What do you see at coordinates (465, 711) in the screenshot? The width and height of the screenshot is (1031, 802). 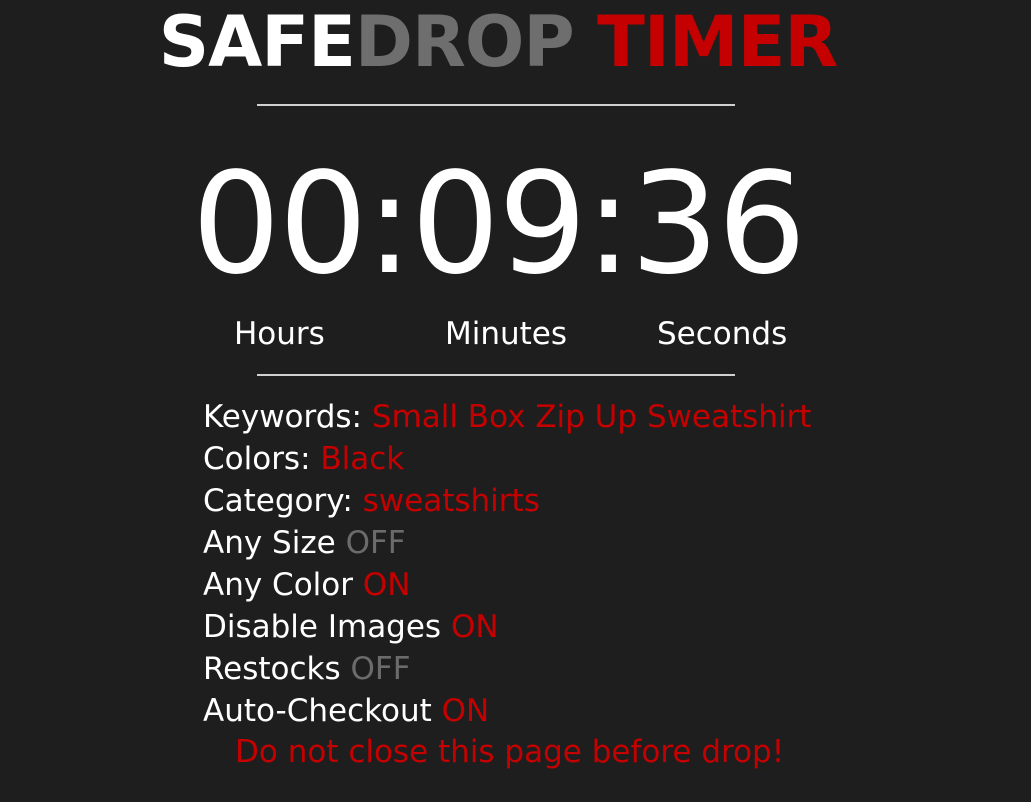 I see `auto-checkout-status: ON` at bounding box center [465, 711].